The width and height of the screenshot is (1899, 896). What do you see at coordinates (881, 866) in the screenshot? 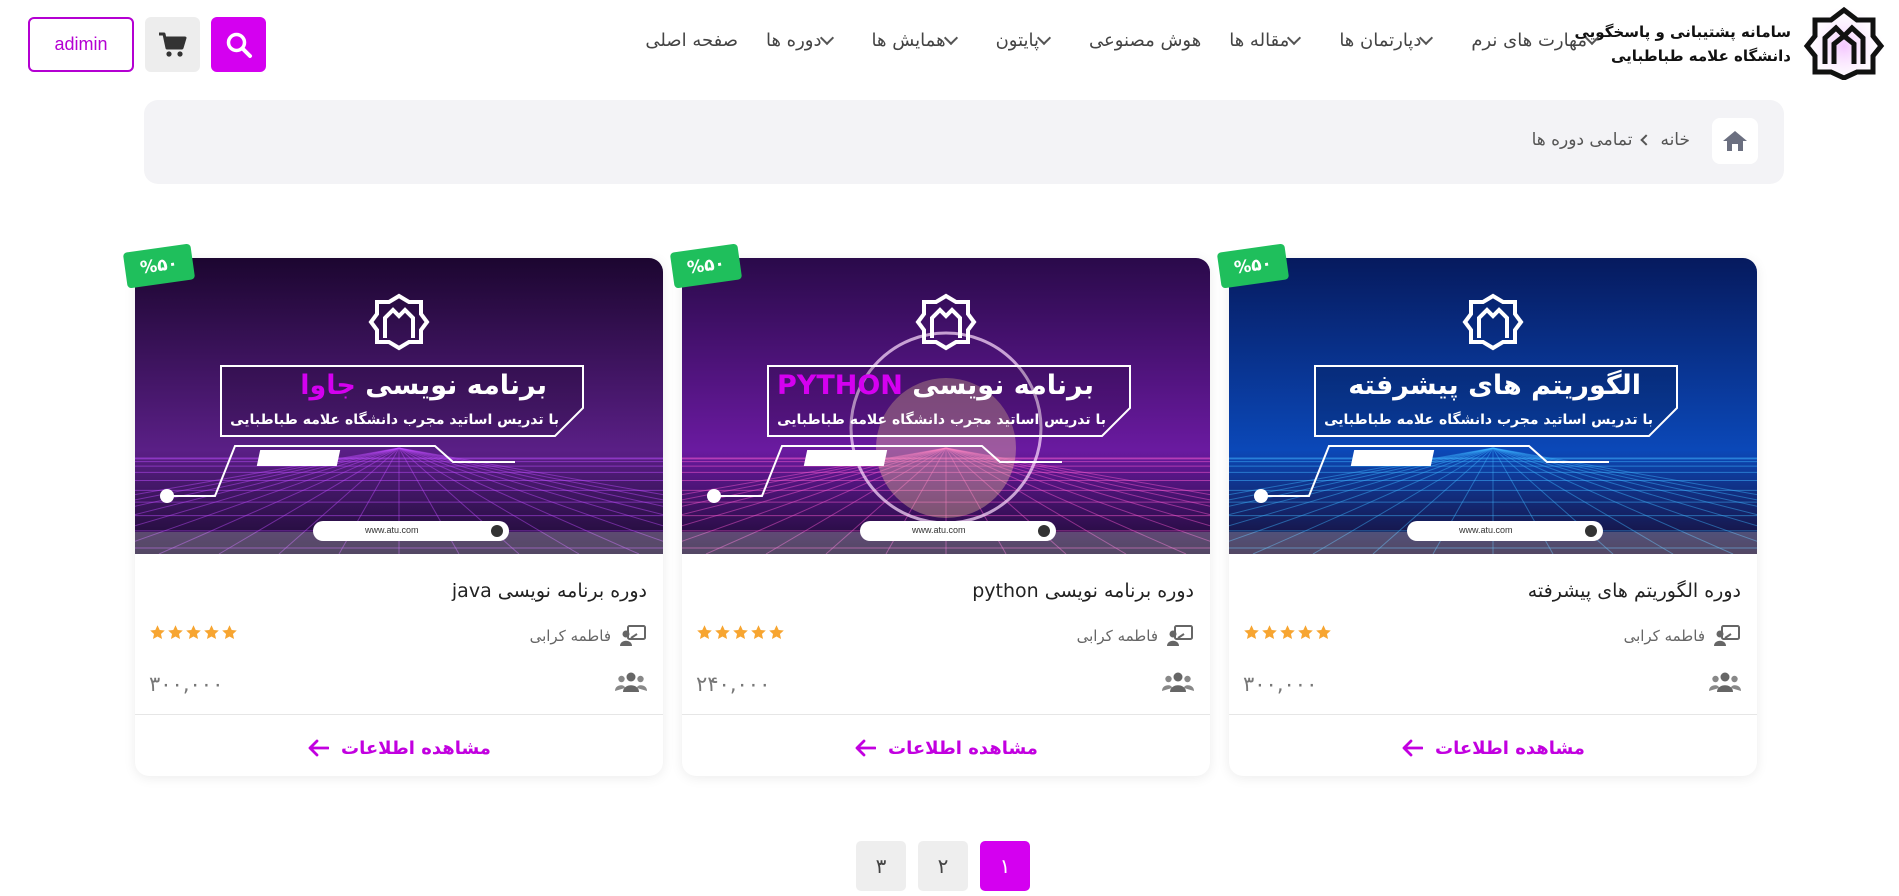
I see `page-button-3: ۳` at bounding box center [881, 866].